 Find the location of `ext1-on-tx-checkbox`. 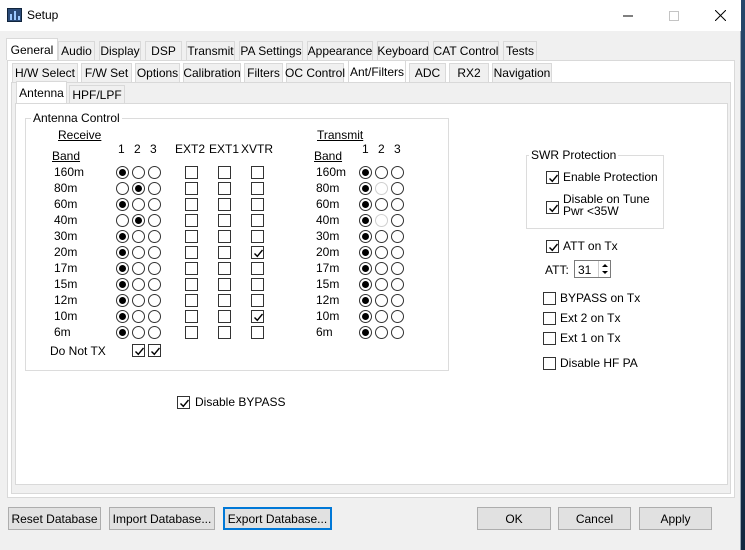

ext1-on-tx-checkbox is located at coordinates (549, 338).